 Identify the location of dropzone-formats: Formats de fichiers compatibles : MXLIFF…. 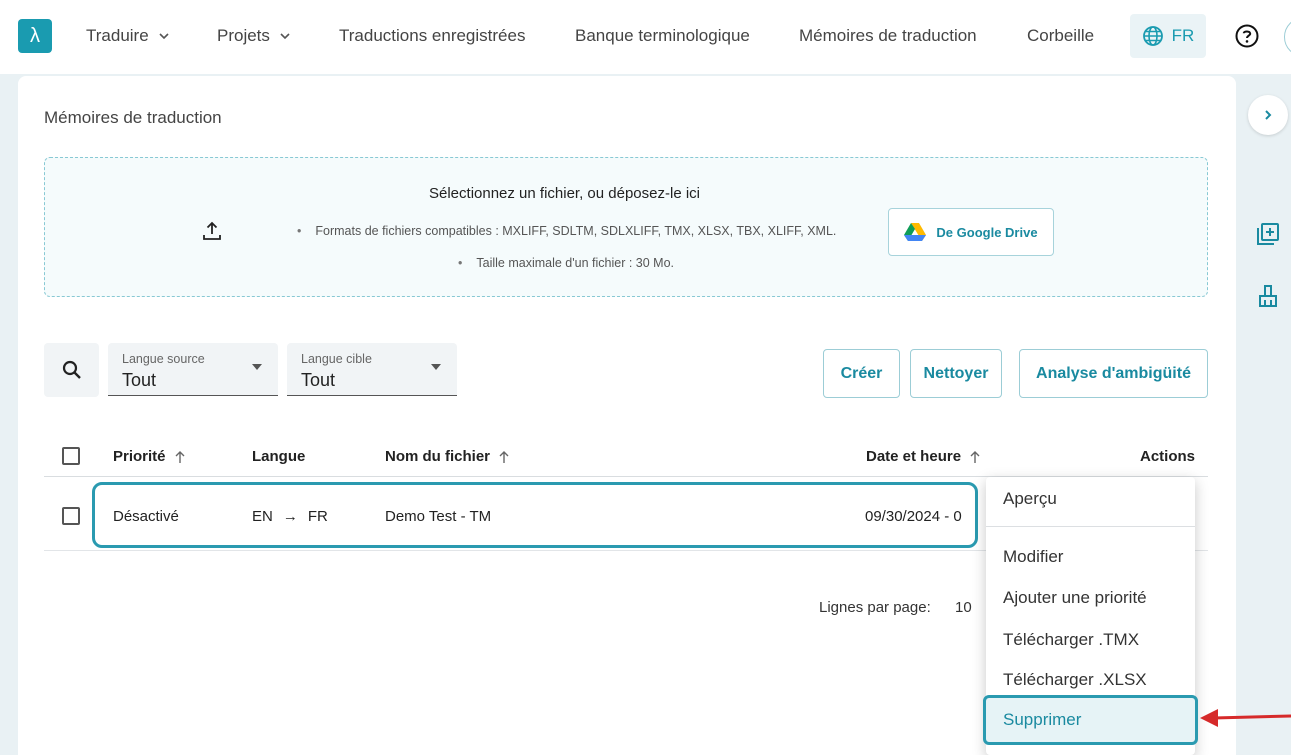
(566, 231).